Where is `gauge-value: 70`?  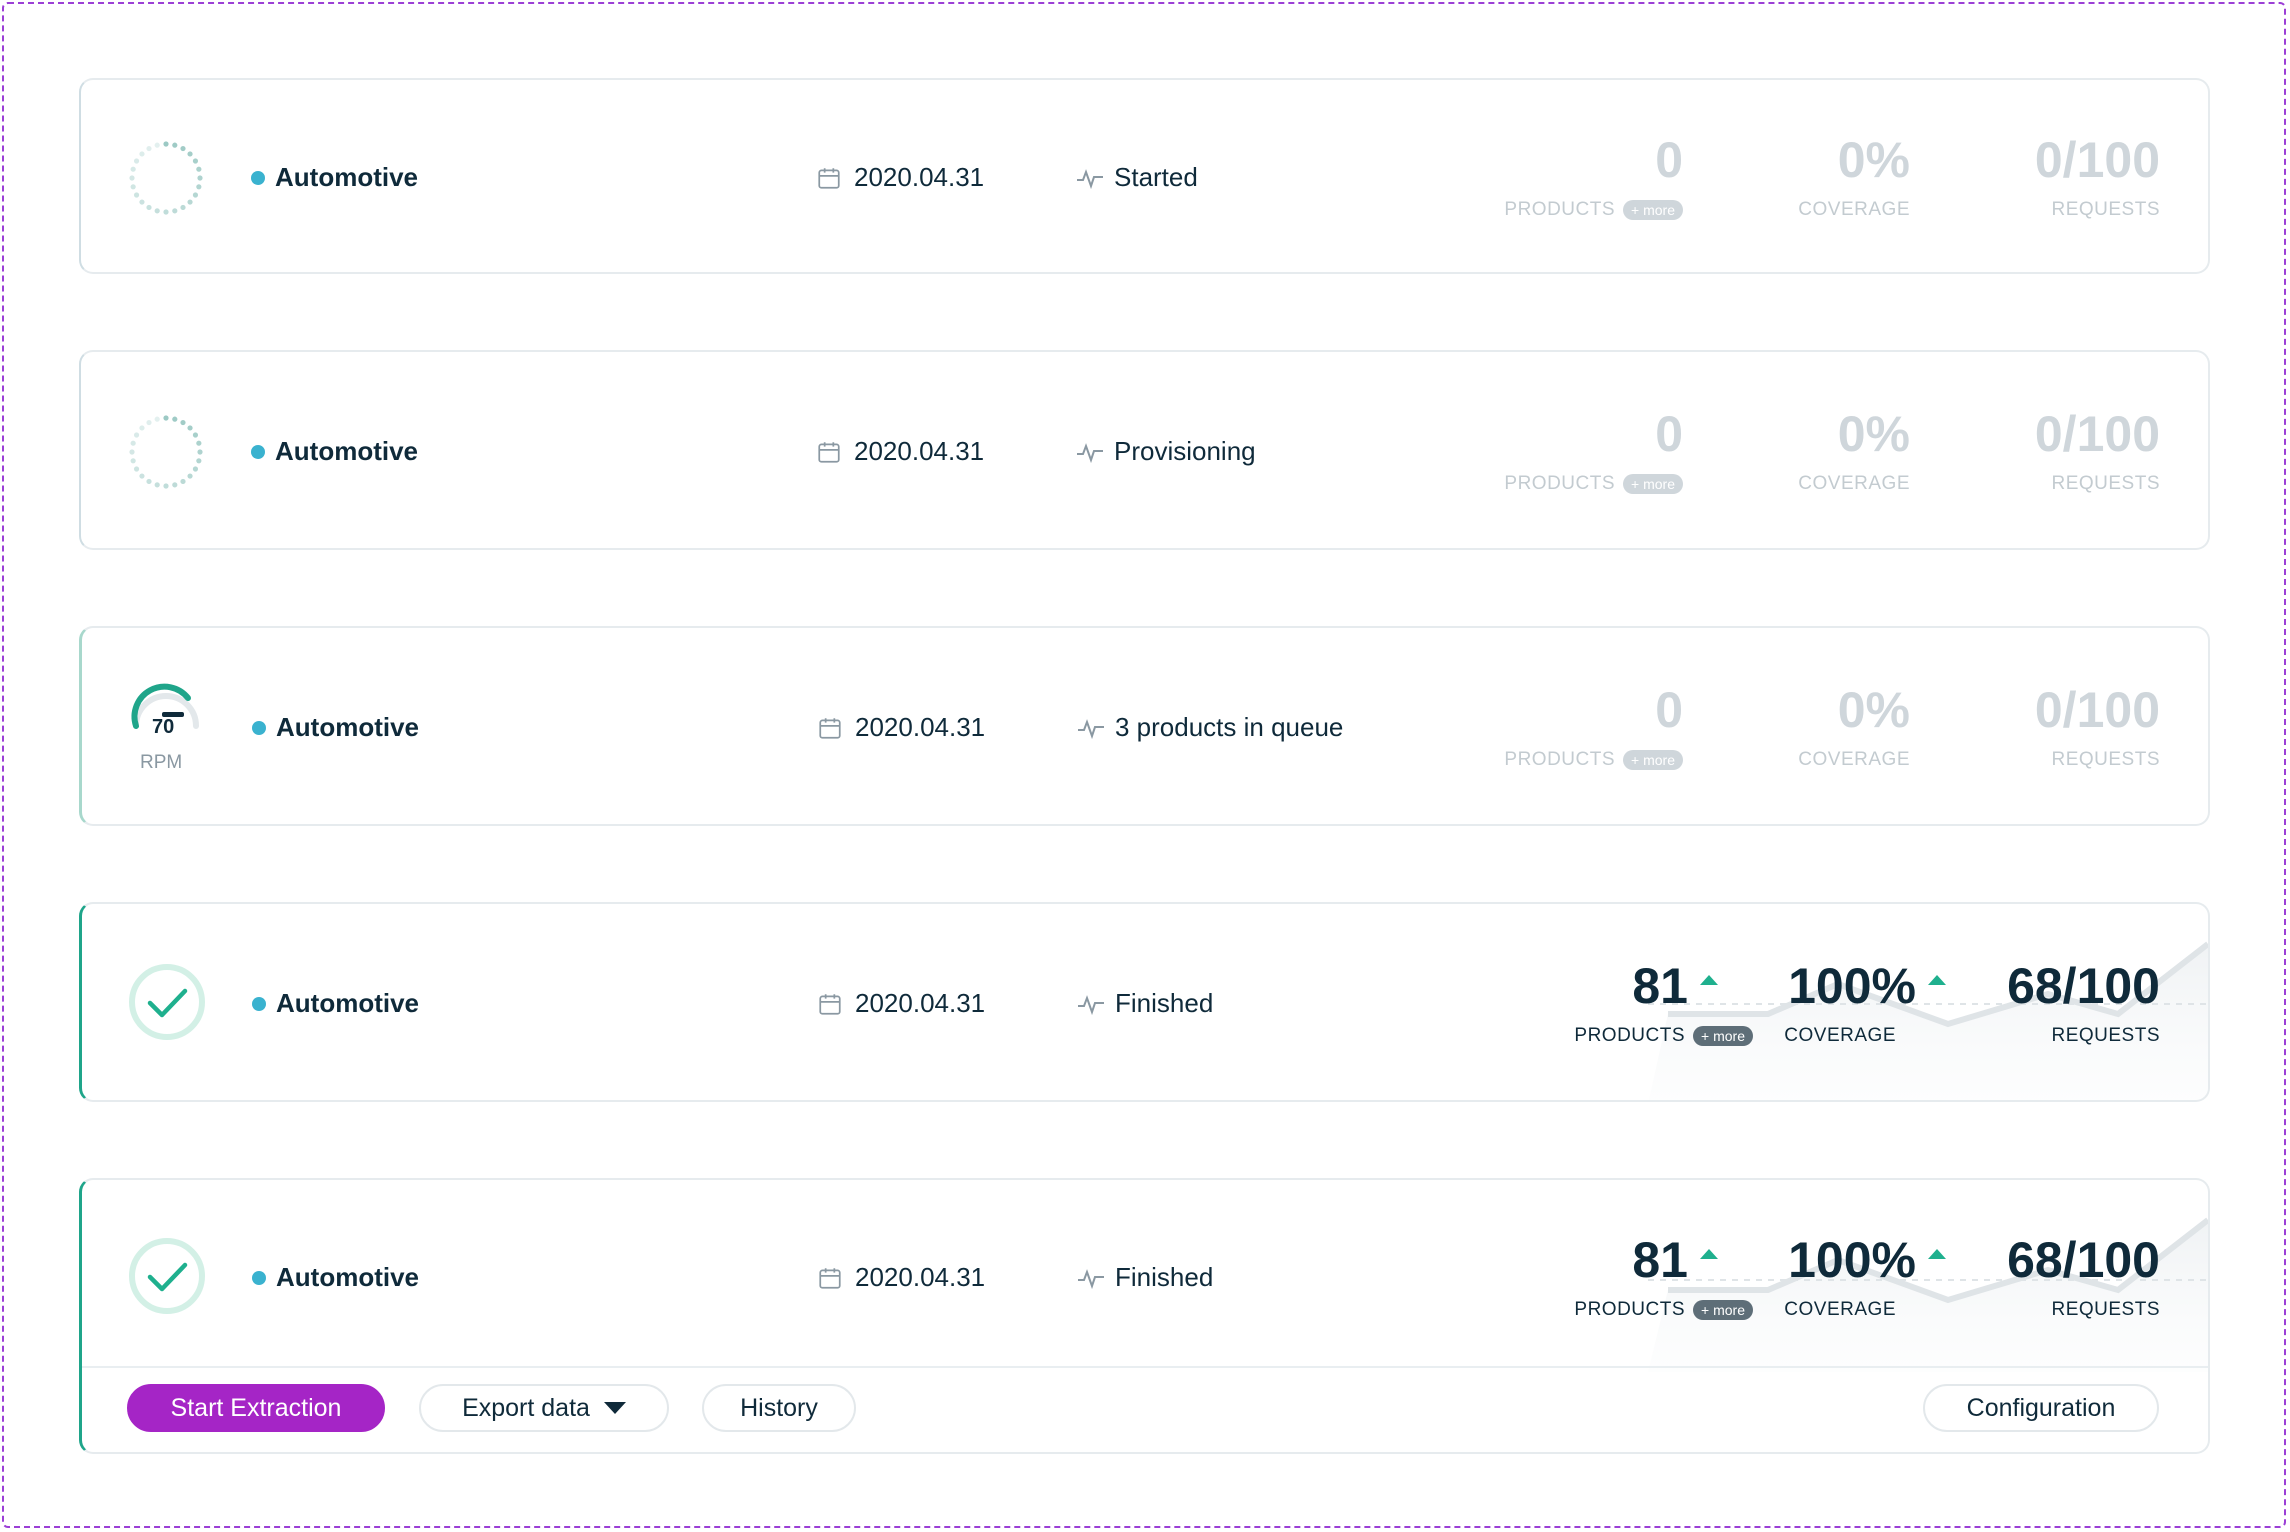
gauge-value: 70 is located at coordinates (163, 727).